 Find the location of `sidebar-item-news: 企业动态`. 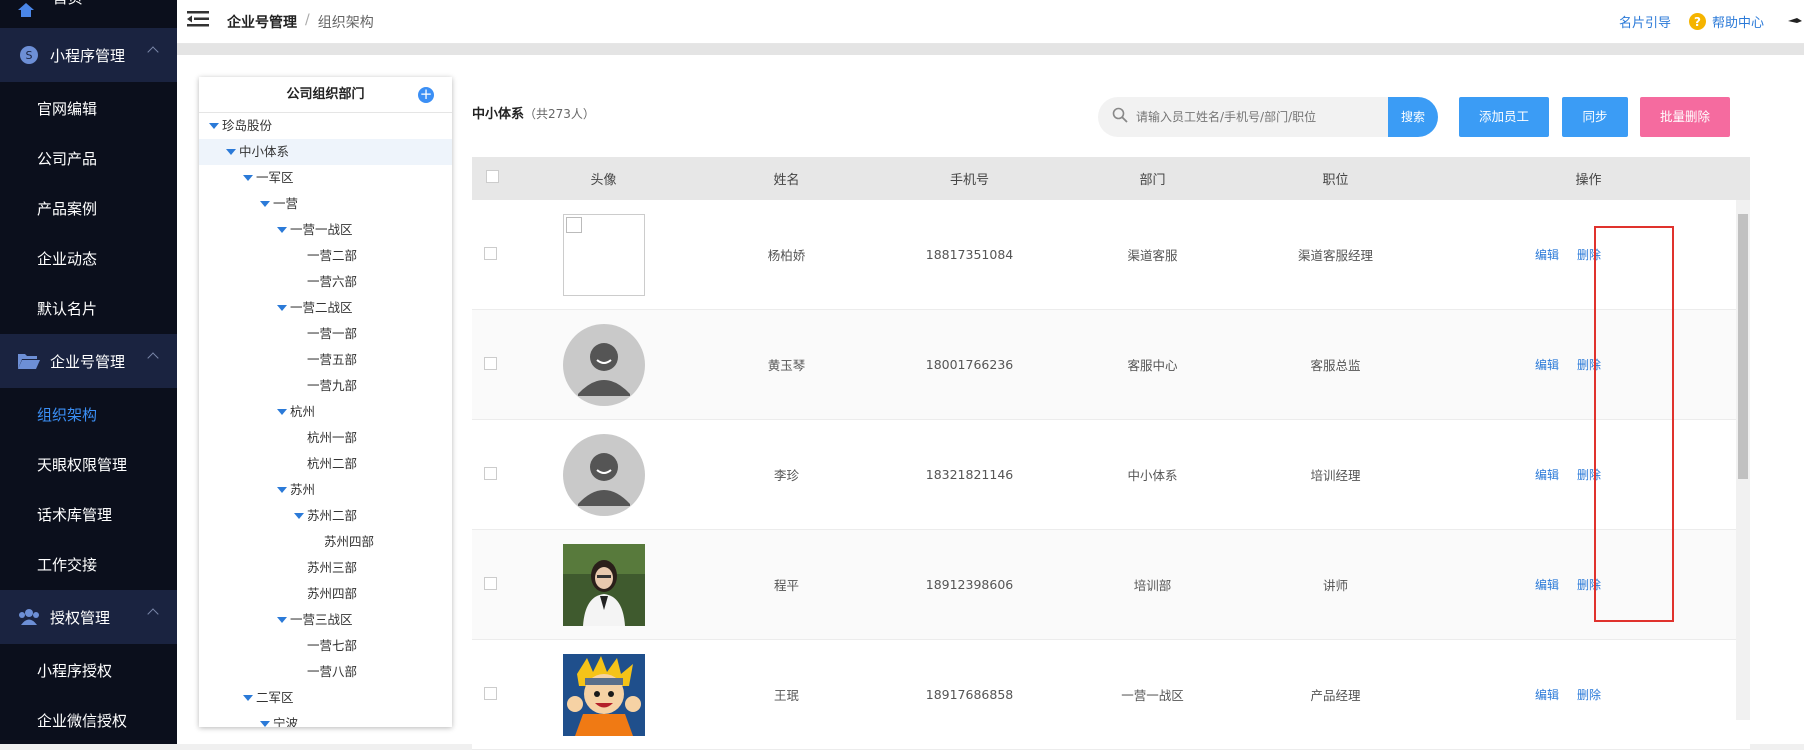

sidebar-item-news: 企业动态 is located at coordinates (88, 259).